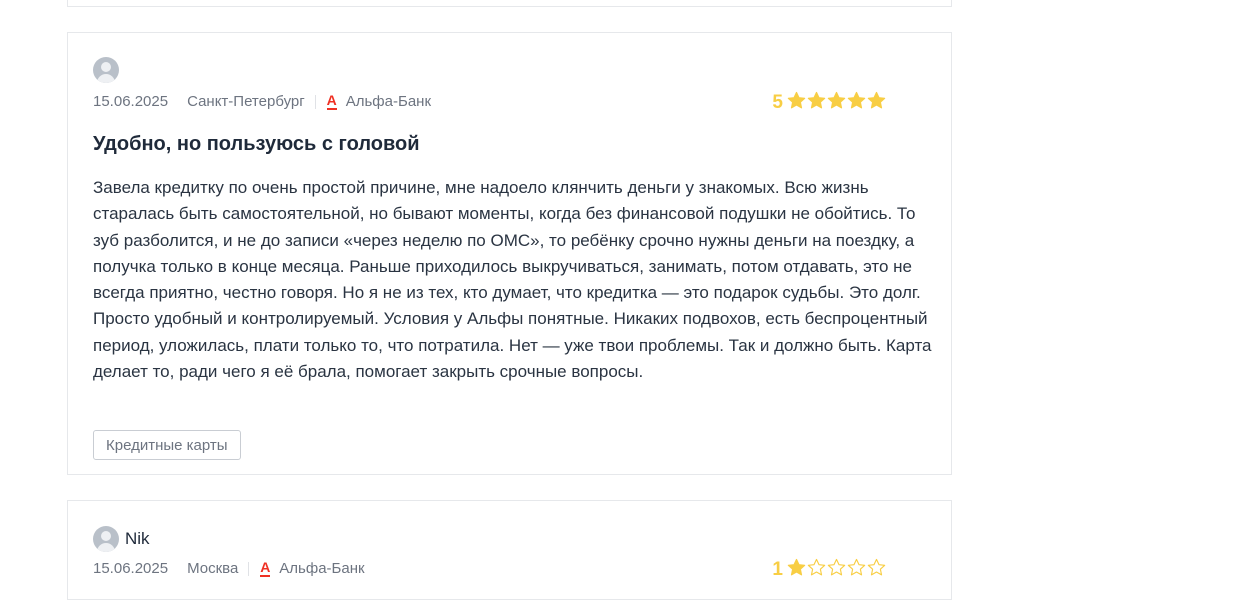  I want to click on review-author, so click(109, 70).